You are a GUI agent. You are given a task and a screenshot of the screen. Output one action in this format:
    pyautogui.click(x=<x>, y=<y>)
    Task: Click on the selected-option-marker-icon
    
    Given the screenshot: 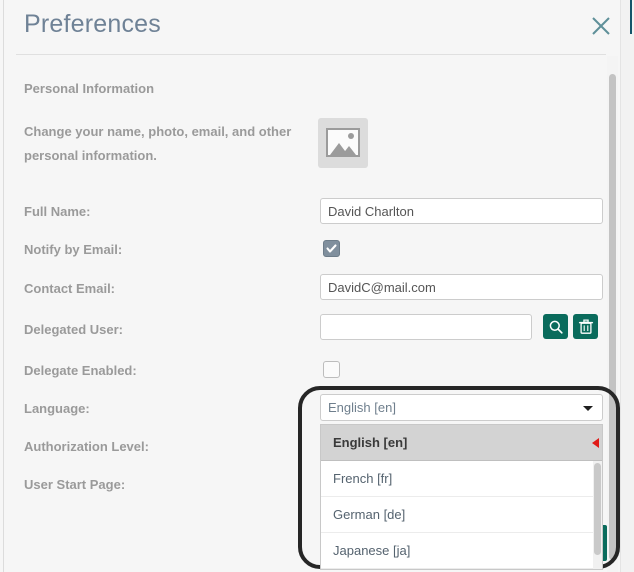 What is the action you would take?
    pyautogui.click(x=595, y=443)
    